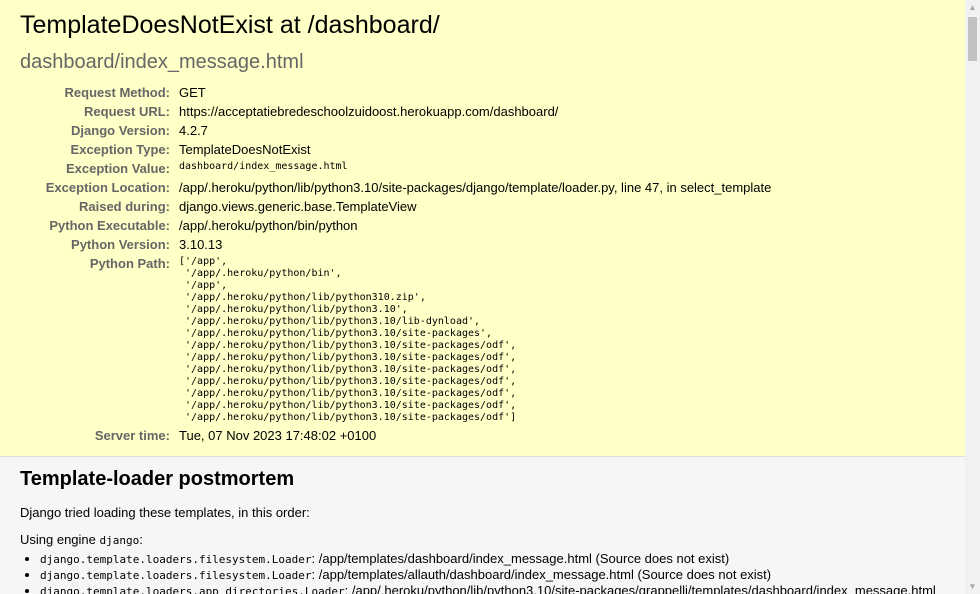  Describe the element at coordinates (117, 168) in the screenshot. I see `meta-label: Exception Value:` at that location.